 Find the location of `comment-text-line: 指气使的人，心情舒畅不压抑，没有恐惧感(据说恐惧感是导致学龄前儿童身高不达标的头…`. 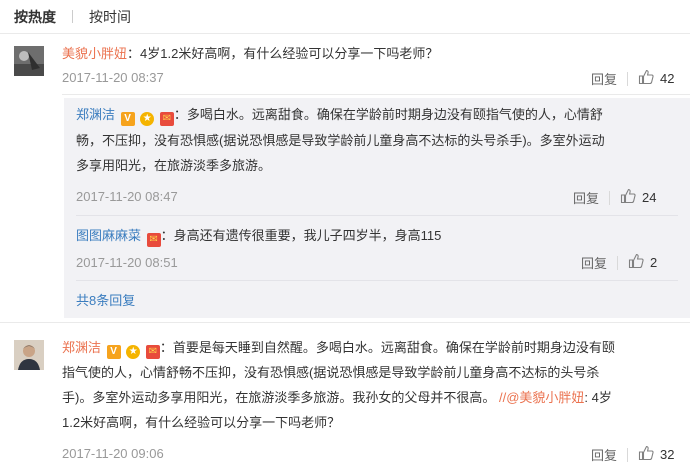

comment-text-line: 指气使的人，心情舒畅不压抑，没有恐惧感(据说恐惧感是导致学龄前儿童身高不达标的头… is located at coordinates (331, 372).